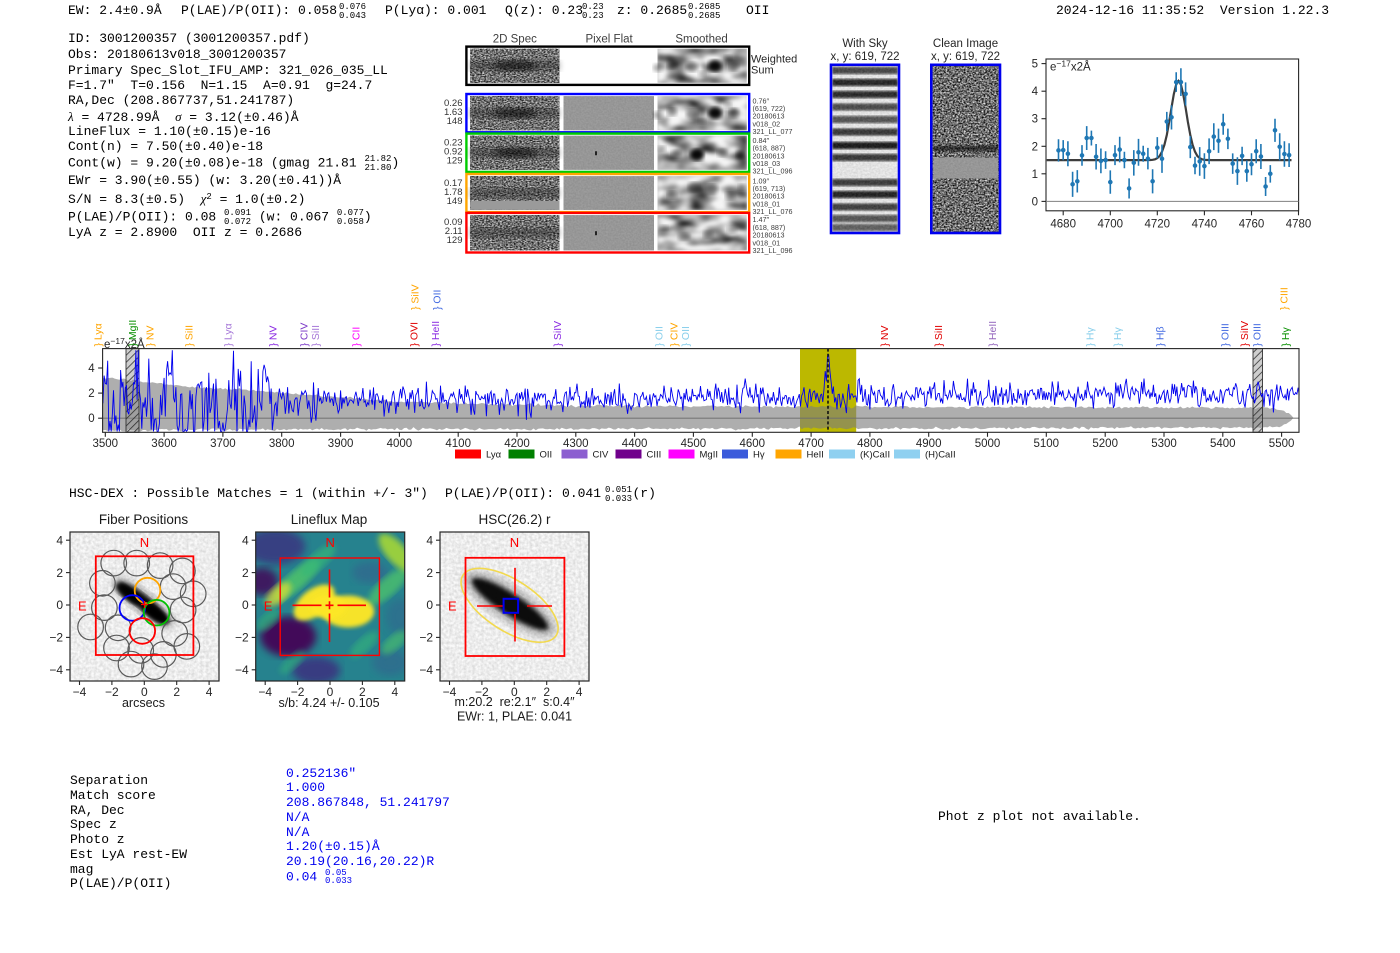 This screenshot has height=953, width=1400. I want to click on svg-text: m:20.2 re:2.1″ s:0.4″, so click(514, 702).